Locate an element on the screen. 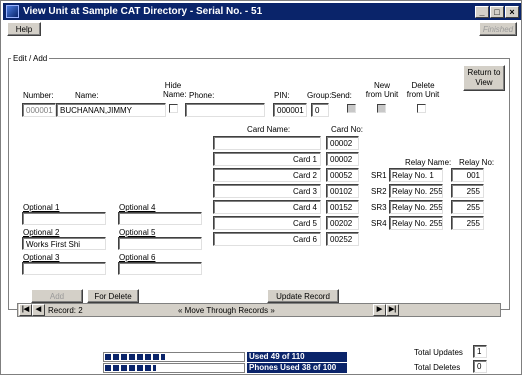 This screenshot has width=522, height=375. total-updates-label: Total Updates is located at coordinates (438, 352).